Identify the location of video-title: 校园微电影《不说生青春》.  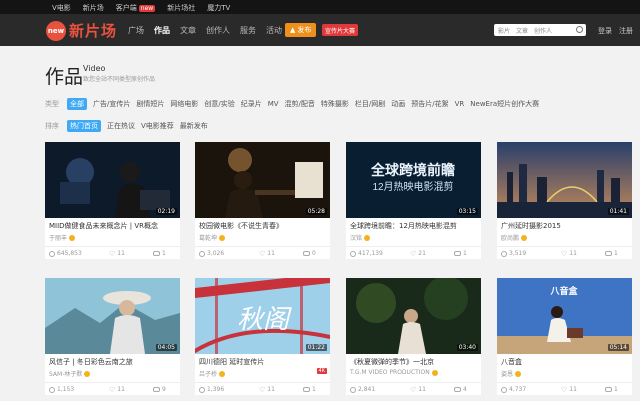
(263, 226).